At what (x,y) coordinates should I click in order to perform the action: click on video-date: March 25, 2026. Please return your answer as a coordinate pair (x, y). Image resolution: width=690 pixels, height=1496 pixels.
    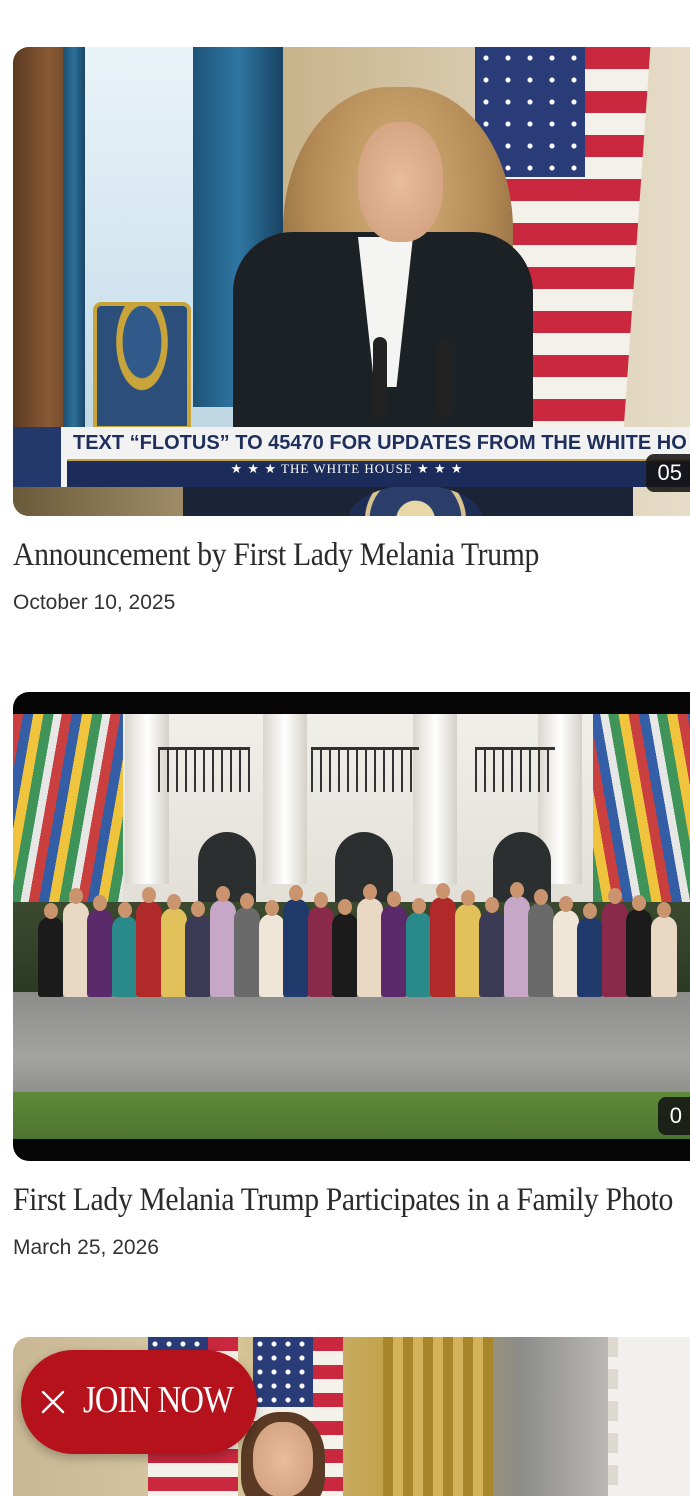
    Looking at the image, I should click on (86, 1247).